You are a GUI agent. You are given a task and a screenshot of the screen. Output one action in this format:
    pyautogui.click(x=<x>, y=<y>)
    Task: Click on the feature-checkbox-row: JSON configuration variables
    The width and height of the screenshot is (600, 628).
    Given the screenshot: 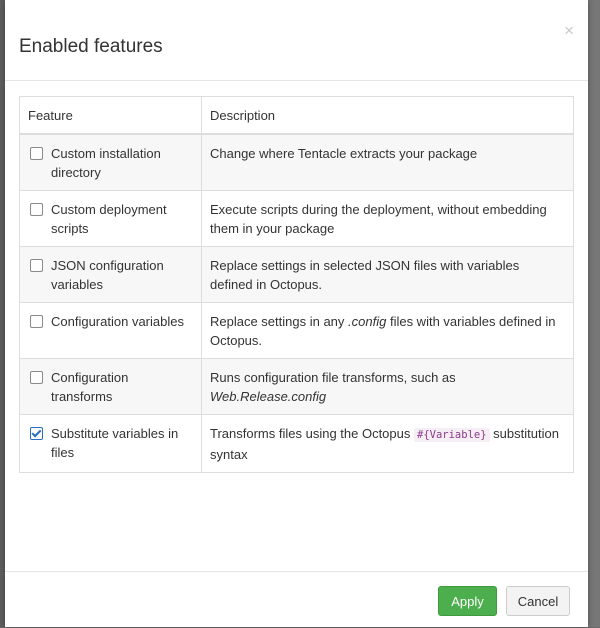 What is the action you would take?
    pyautogui.click(x=110, y=275)
    